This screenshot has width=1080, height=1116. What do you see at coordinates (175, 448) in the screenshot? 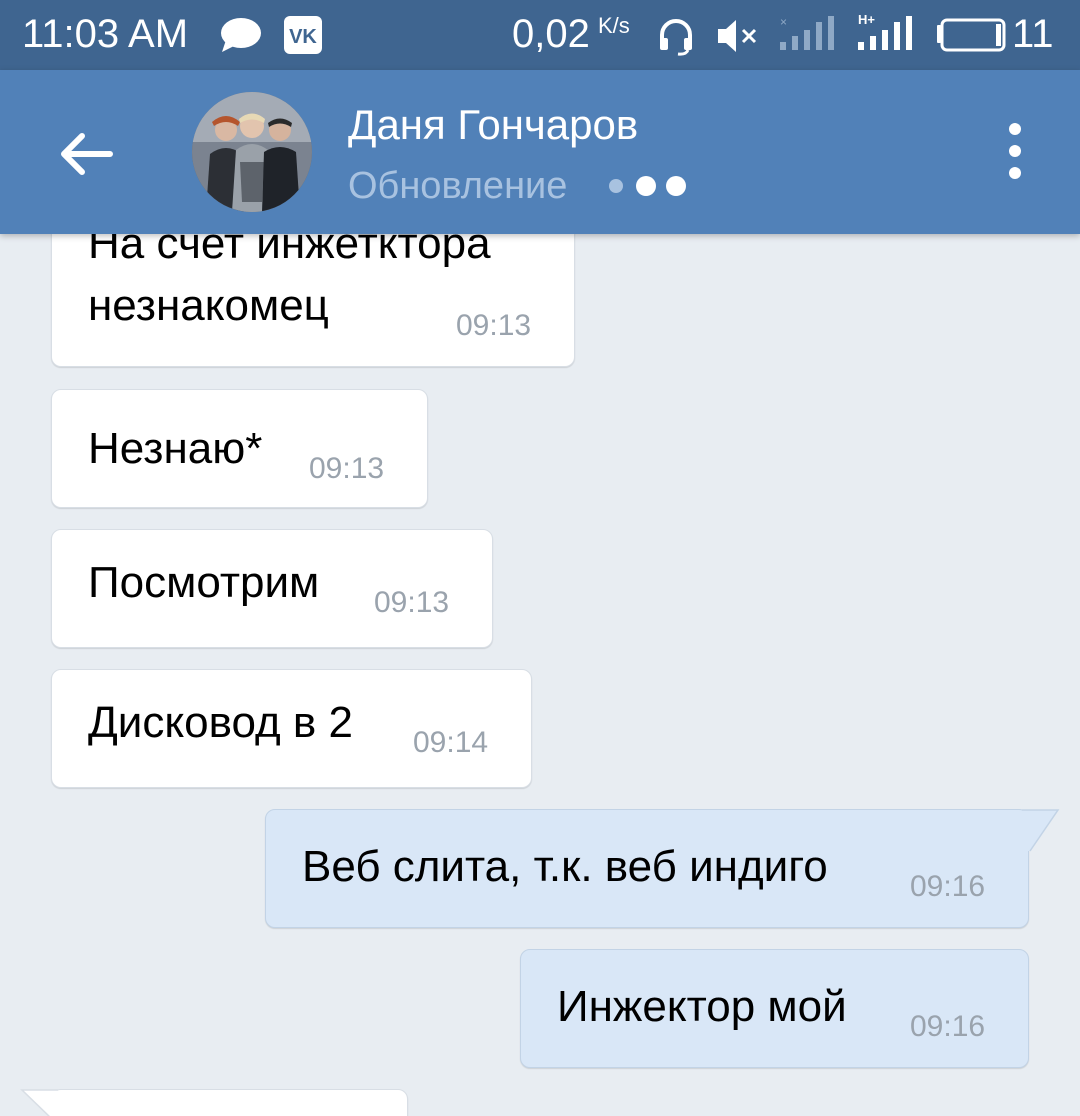
I see `message-text: Незнаю*` at bounding box center [175, 448].